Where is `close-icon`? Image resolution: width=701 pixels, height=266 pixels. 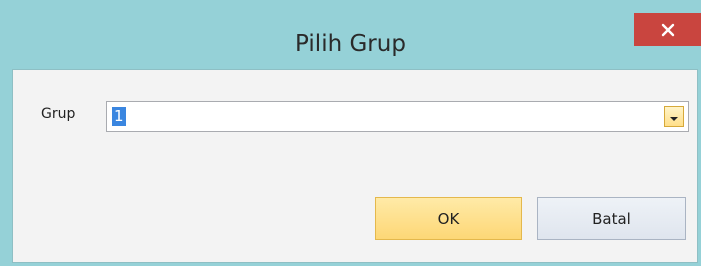
close-icon is located at coordinates (668, 30).